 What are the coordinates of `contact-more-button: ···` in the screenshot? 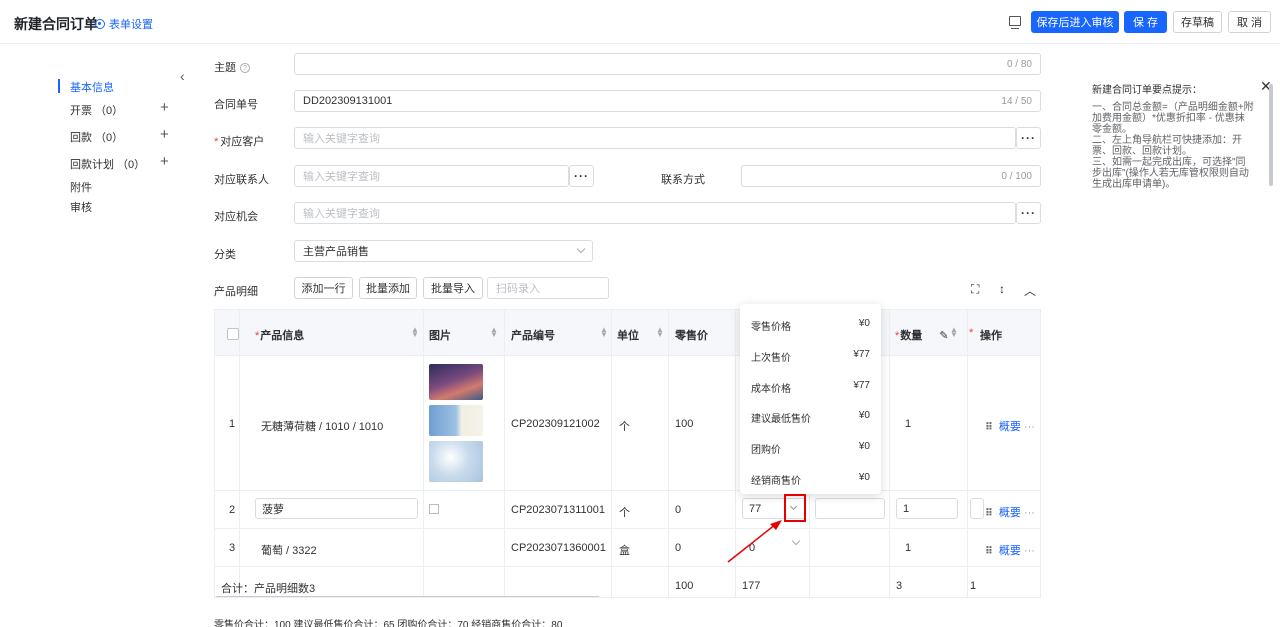 It's located at (581, 176).